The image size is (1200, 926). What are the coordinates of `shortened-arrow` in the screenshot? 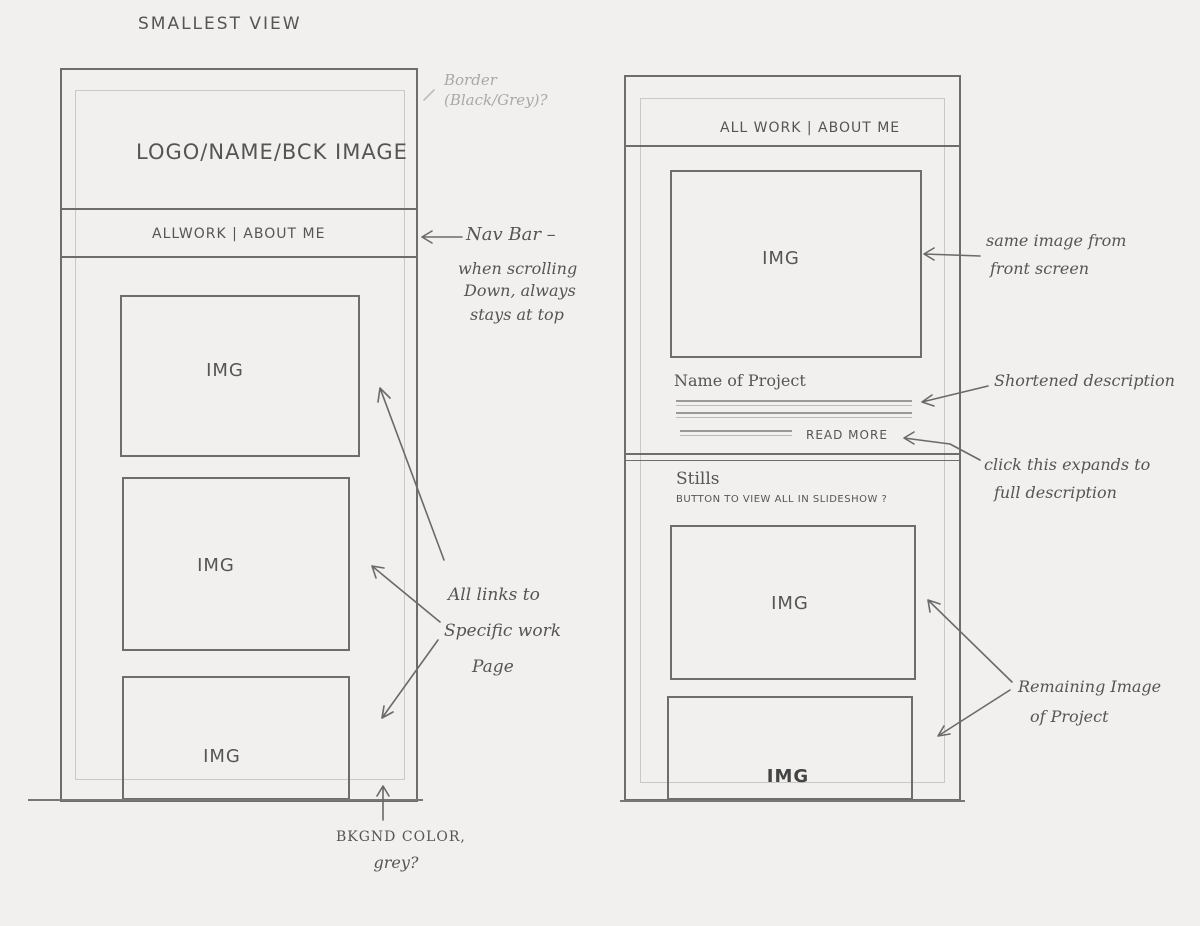 It's located at (955, 396).